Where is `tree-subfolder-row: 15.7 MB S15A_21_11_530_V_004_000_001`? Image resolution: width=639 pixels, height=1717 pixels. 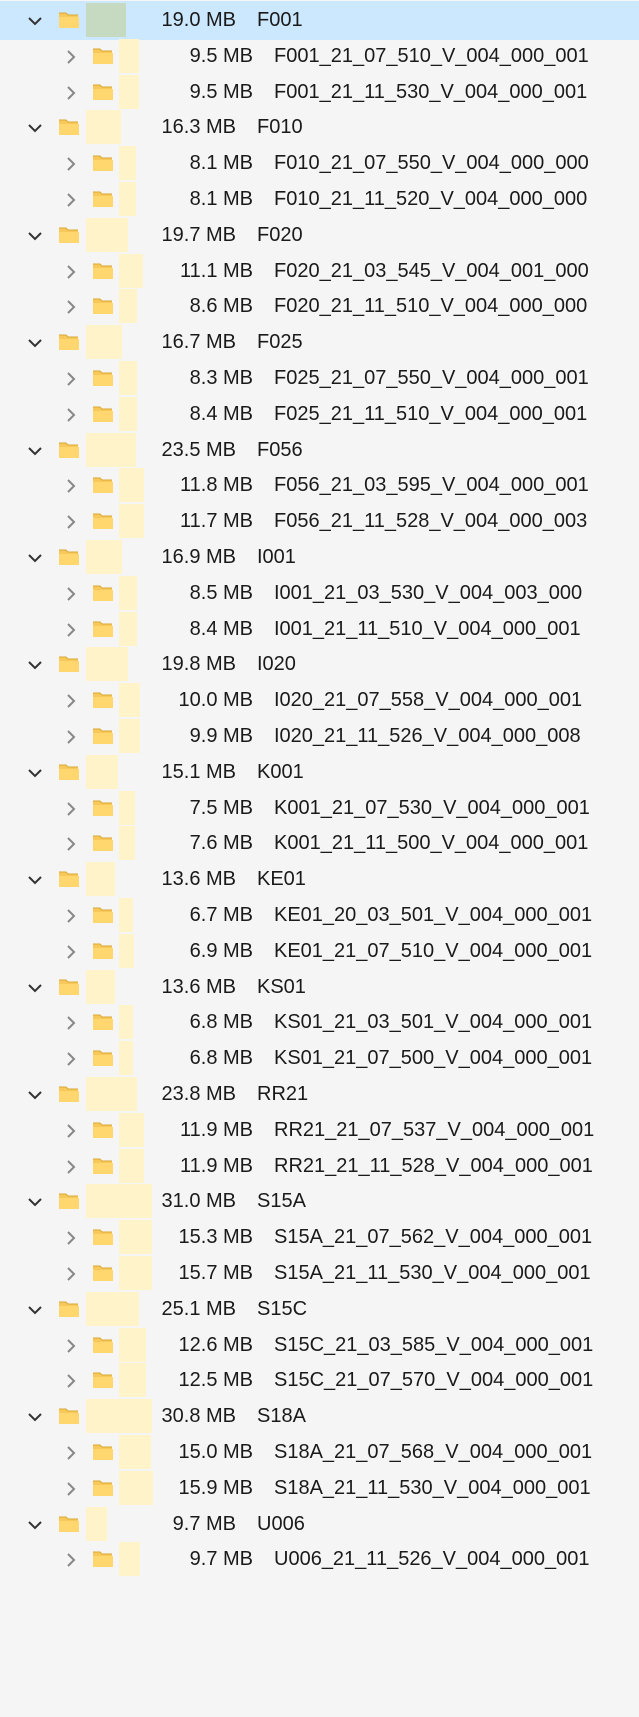 tree-subfolder-row: 15.7 MB S15A_21_11_530_V_004_000_001 is located at coordinates (319, 1273).